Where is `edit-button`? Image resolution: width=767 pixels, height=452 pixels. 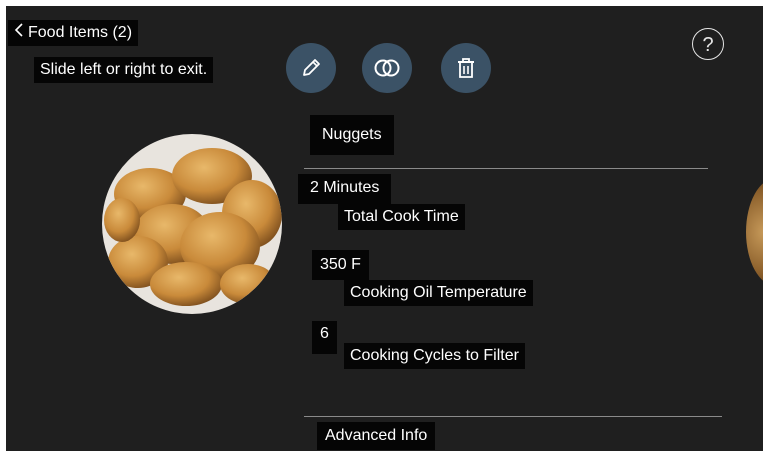 edit-button is located at coordinates (311, 68).